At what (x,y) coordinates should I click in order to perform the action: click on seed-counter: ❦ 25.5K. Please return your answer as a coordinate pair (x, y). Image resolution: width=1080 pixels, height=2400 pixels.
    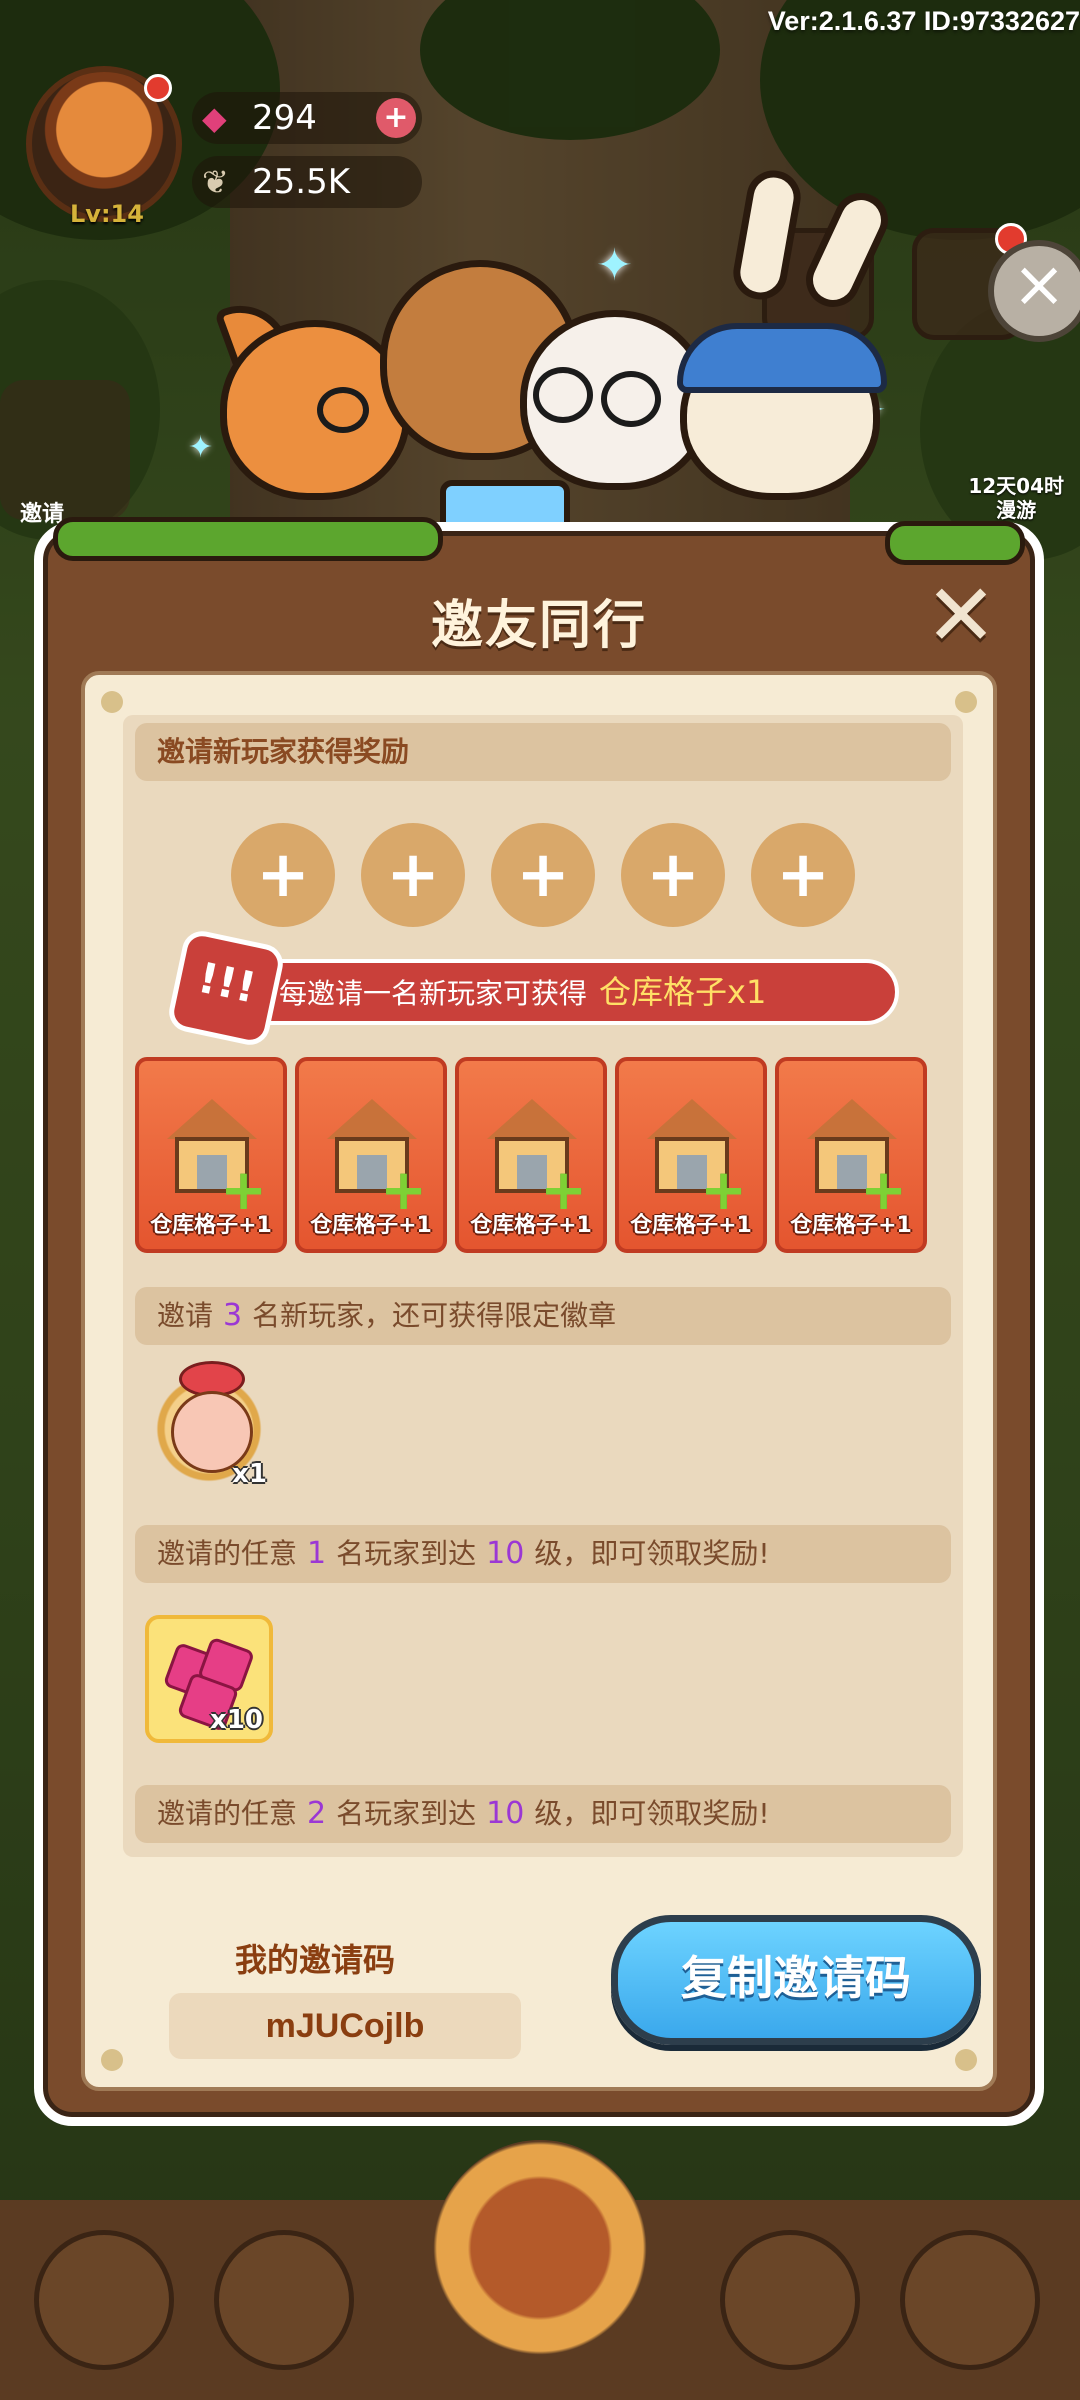
    Looking at the image, I should click on (307, 182).